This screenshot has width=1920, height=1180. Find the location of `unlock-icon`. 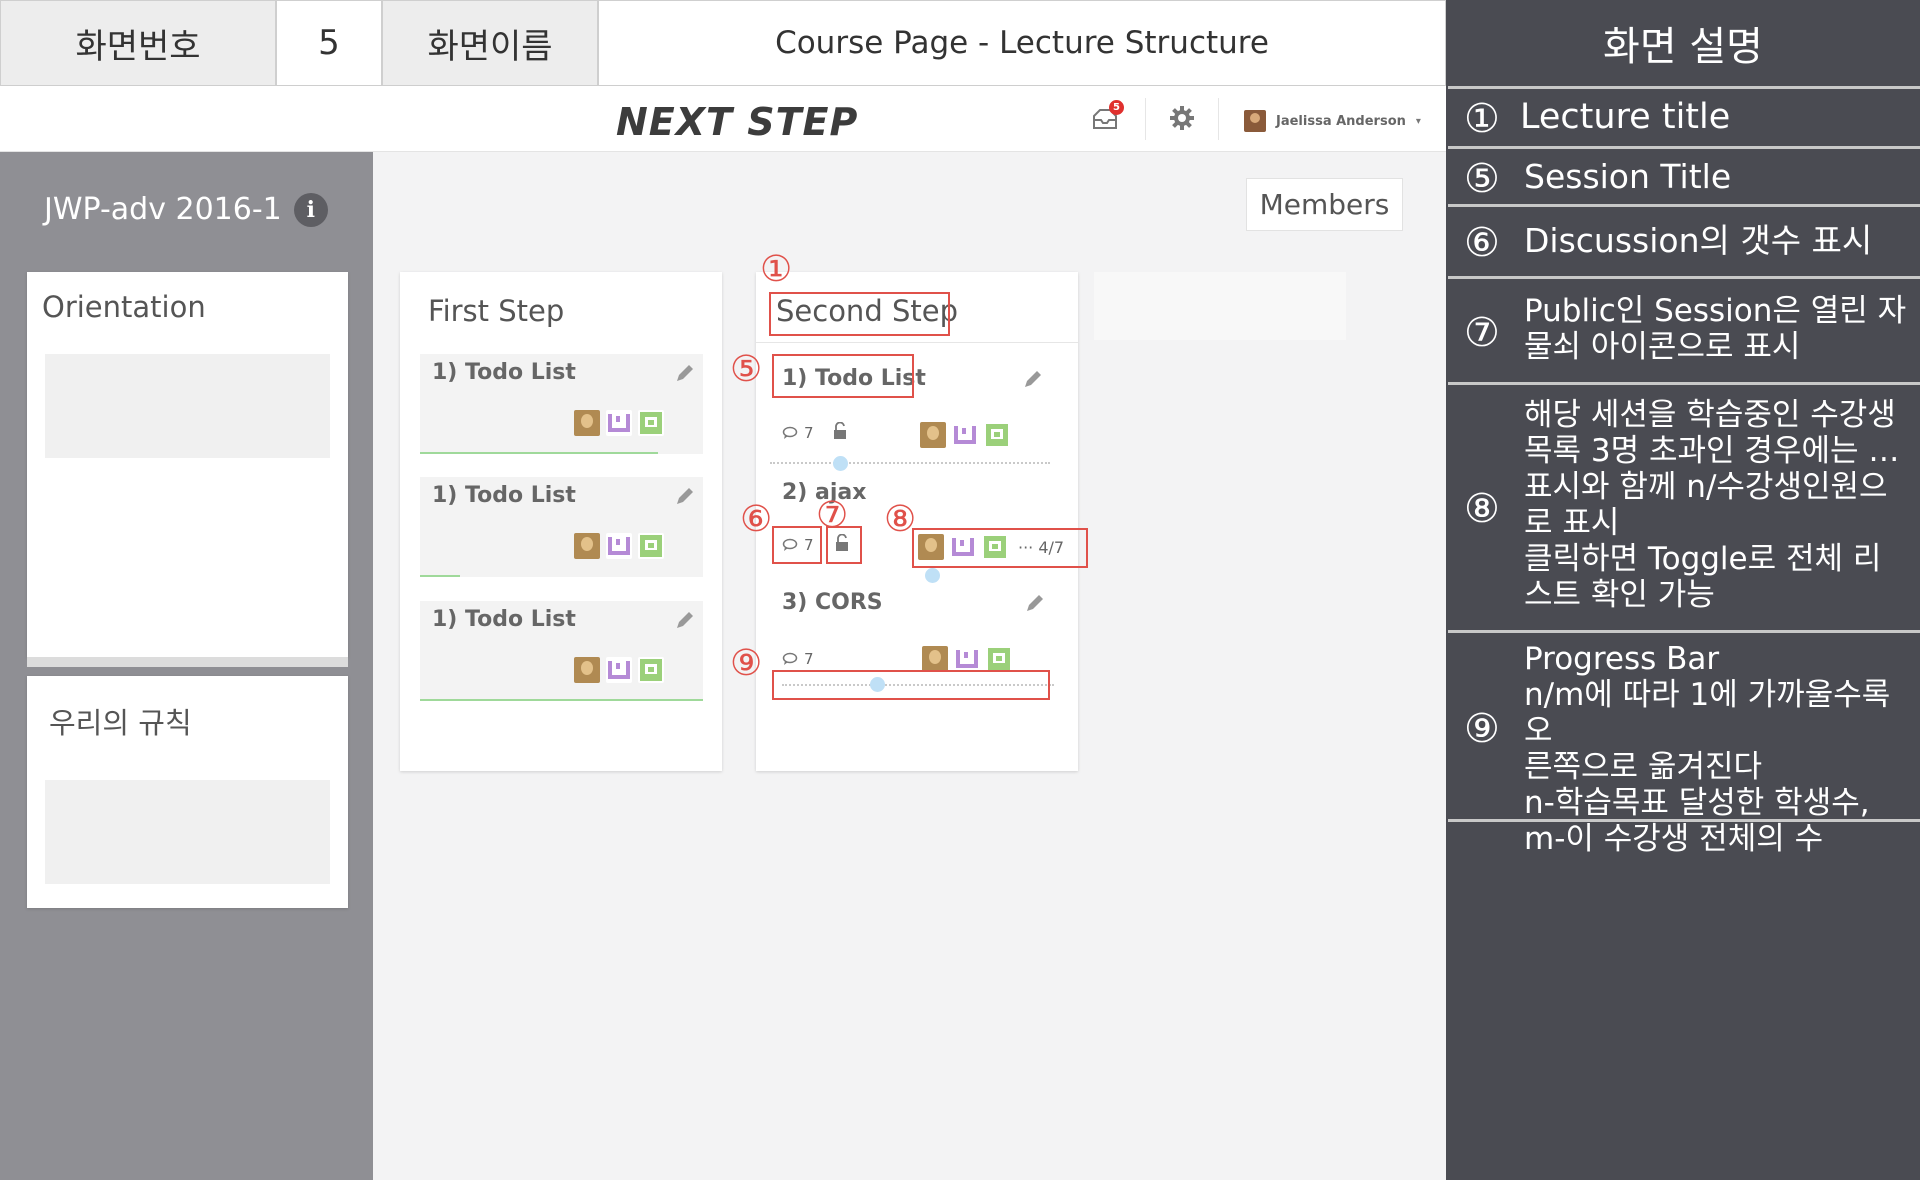

unlock-icon is located at coordinates (840, 430).